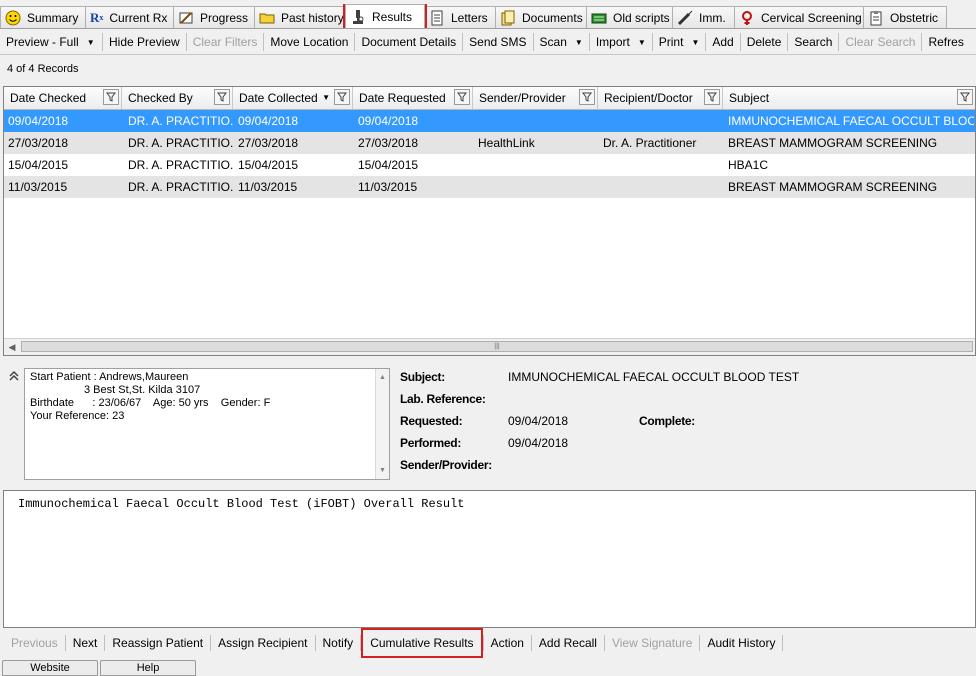 The image size is (976, 676). I want to click on tab-immunisation: Imm., so click(703, 17).